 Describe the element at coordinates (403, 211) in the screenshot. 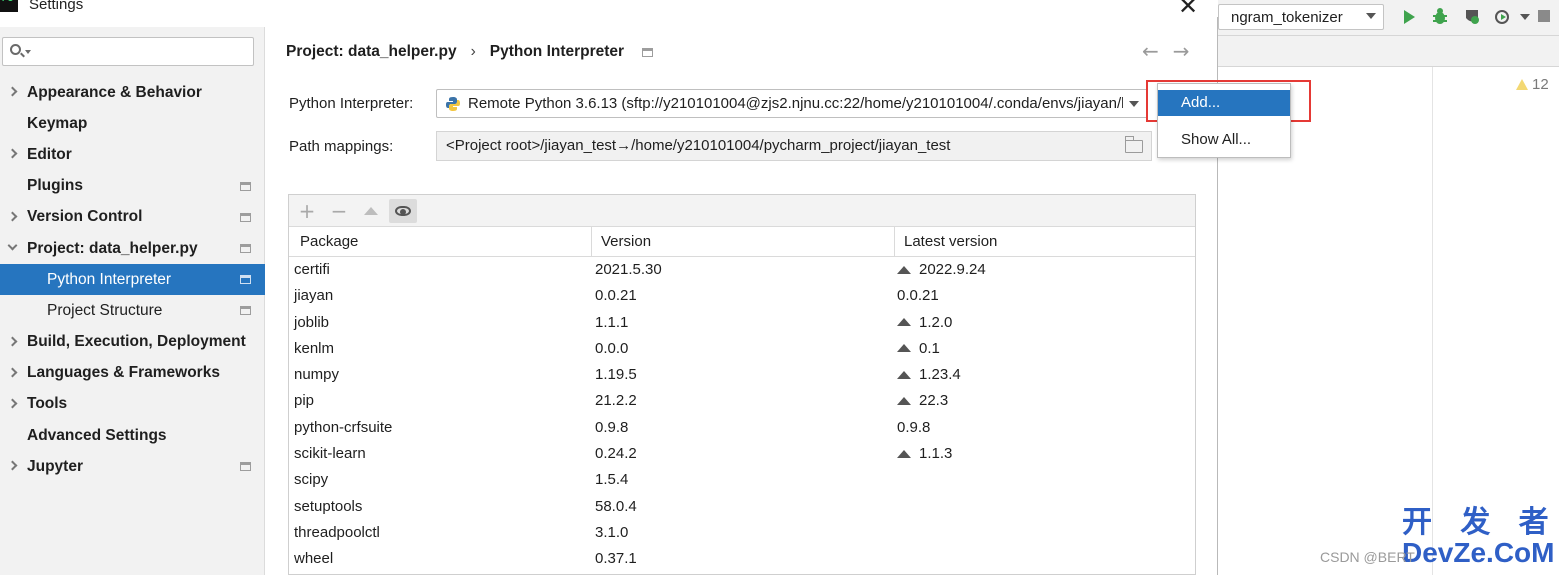

I see `show-early-releases-toggle` at that location.